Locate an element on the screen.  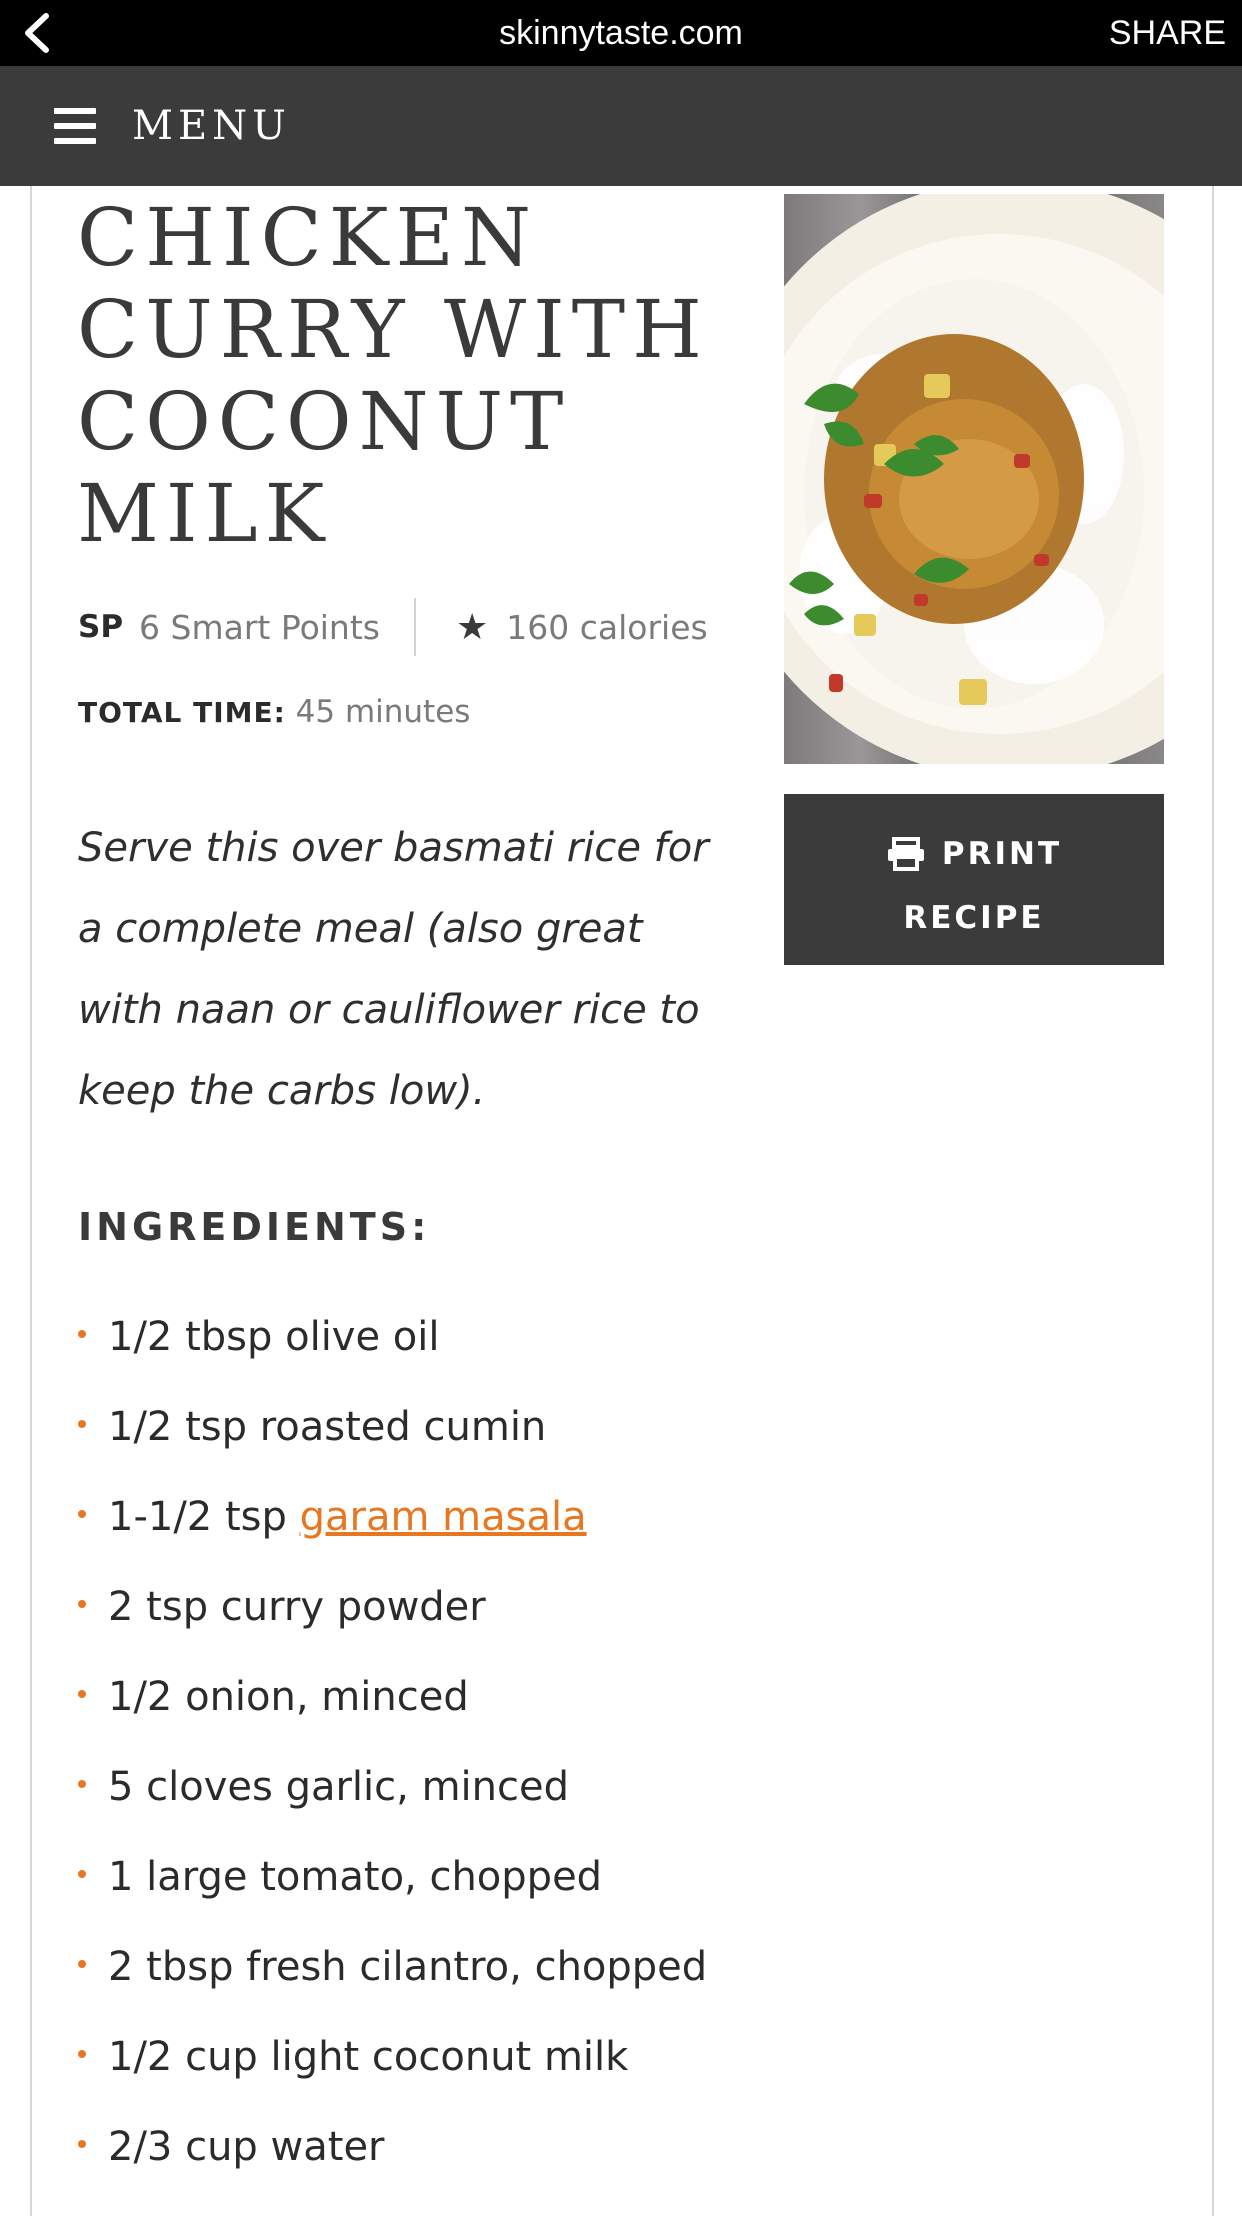
ingredient-item: 1/2 onion, minced is located at coordinates (392, 1707).